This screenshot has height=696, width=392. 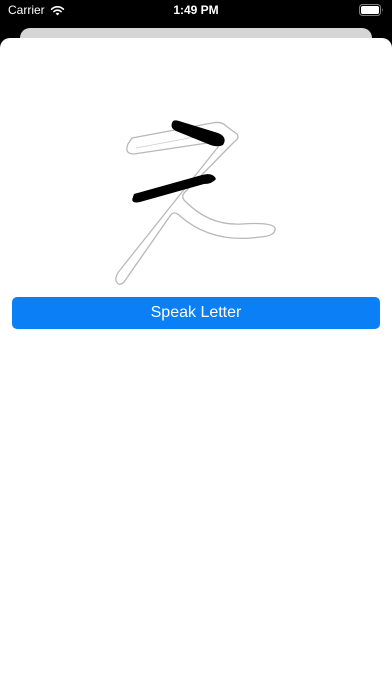 I want to click on status-time: 1:49 PM, so click(x=196, y=10).